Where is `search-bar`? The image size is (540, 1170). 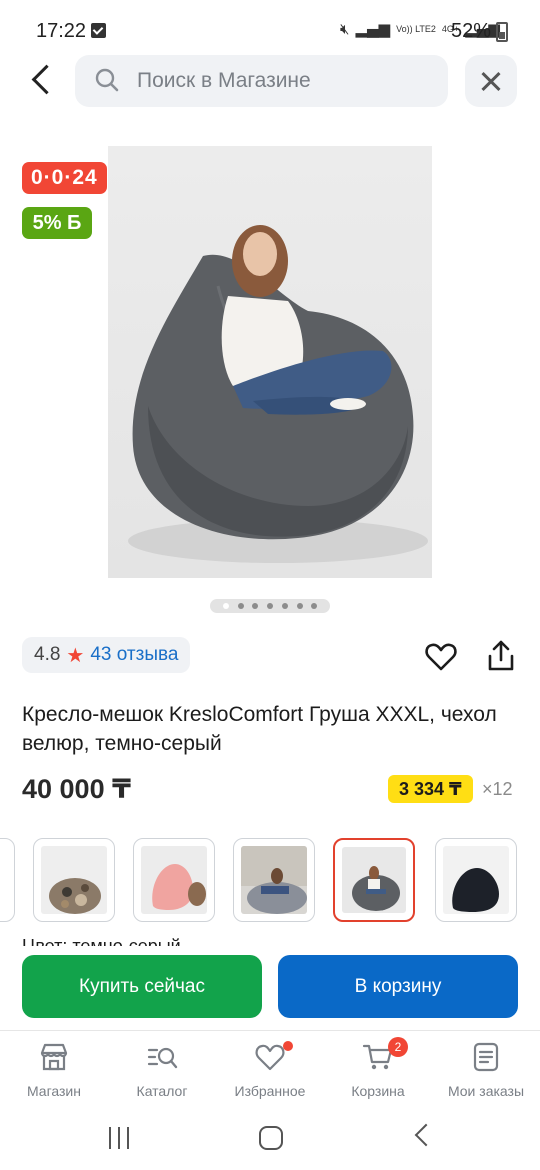 search-bar is located at coordinates (261, 81).